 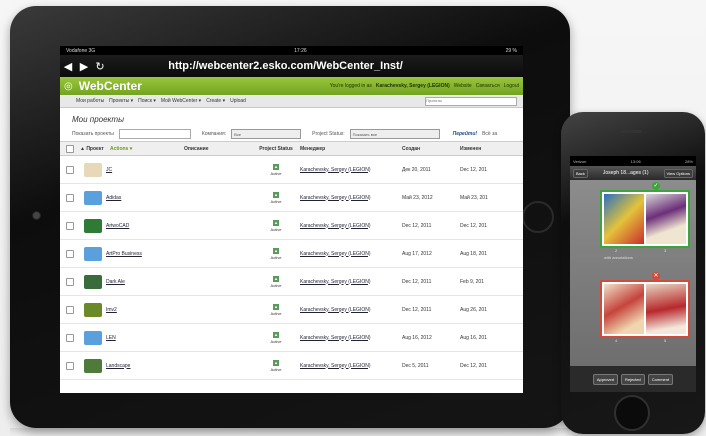 I want to click on tablet-home-button, so click(x=538, y=217).